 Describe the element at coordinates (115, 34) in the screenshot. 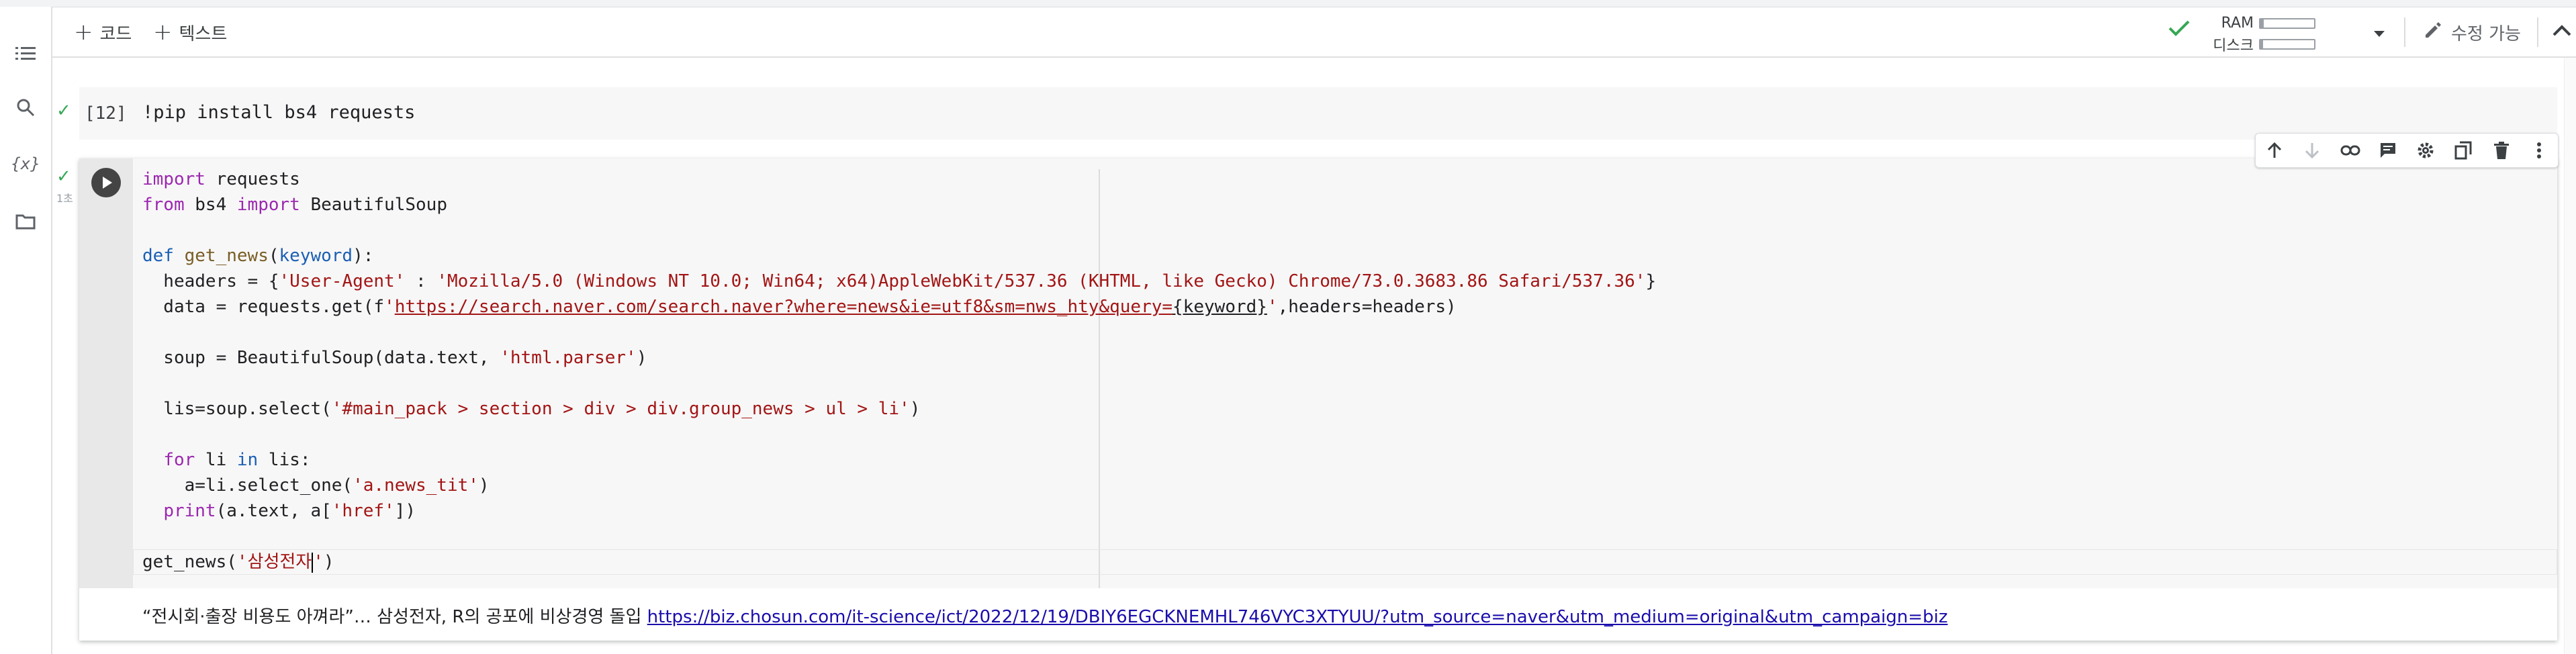

I see `add-code-label: 코드` at that location.